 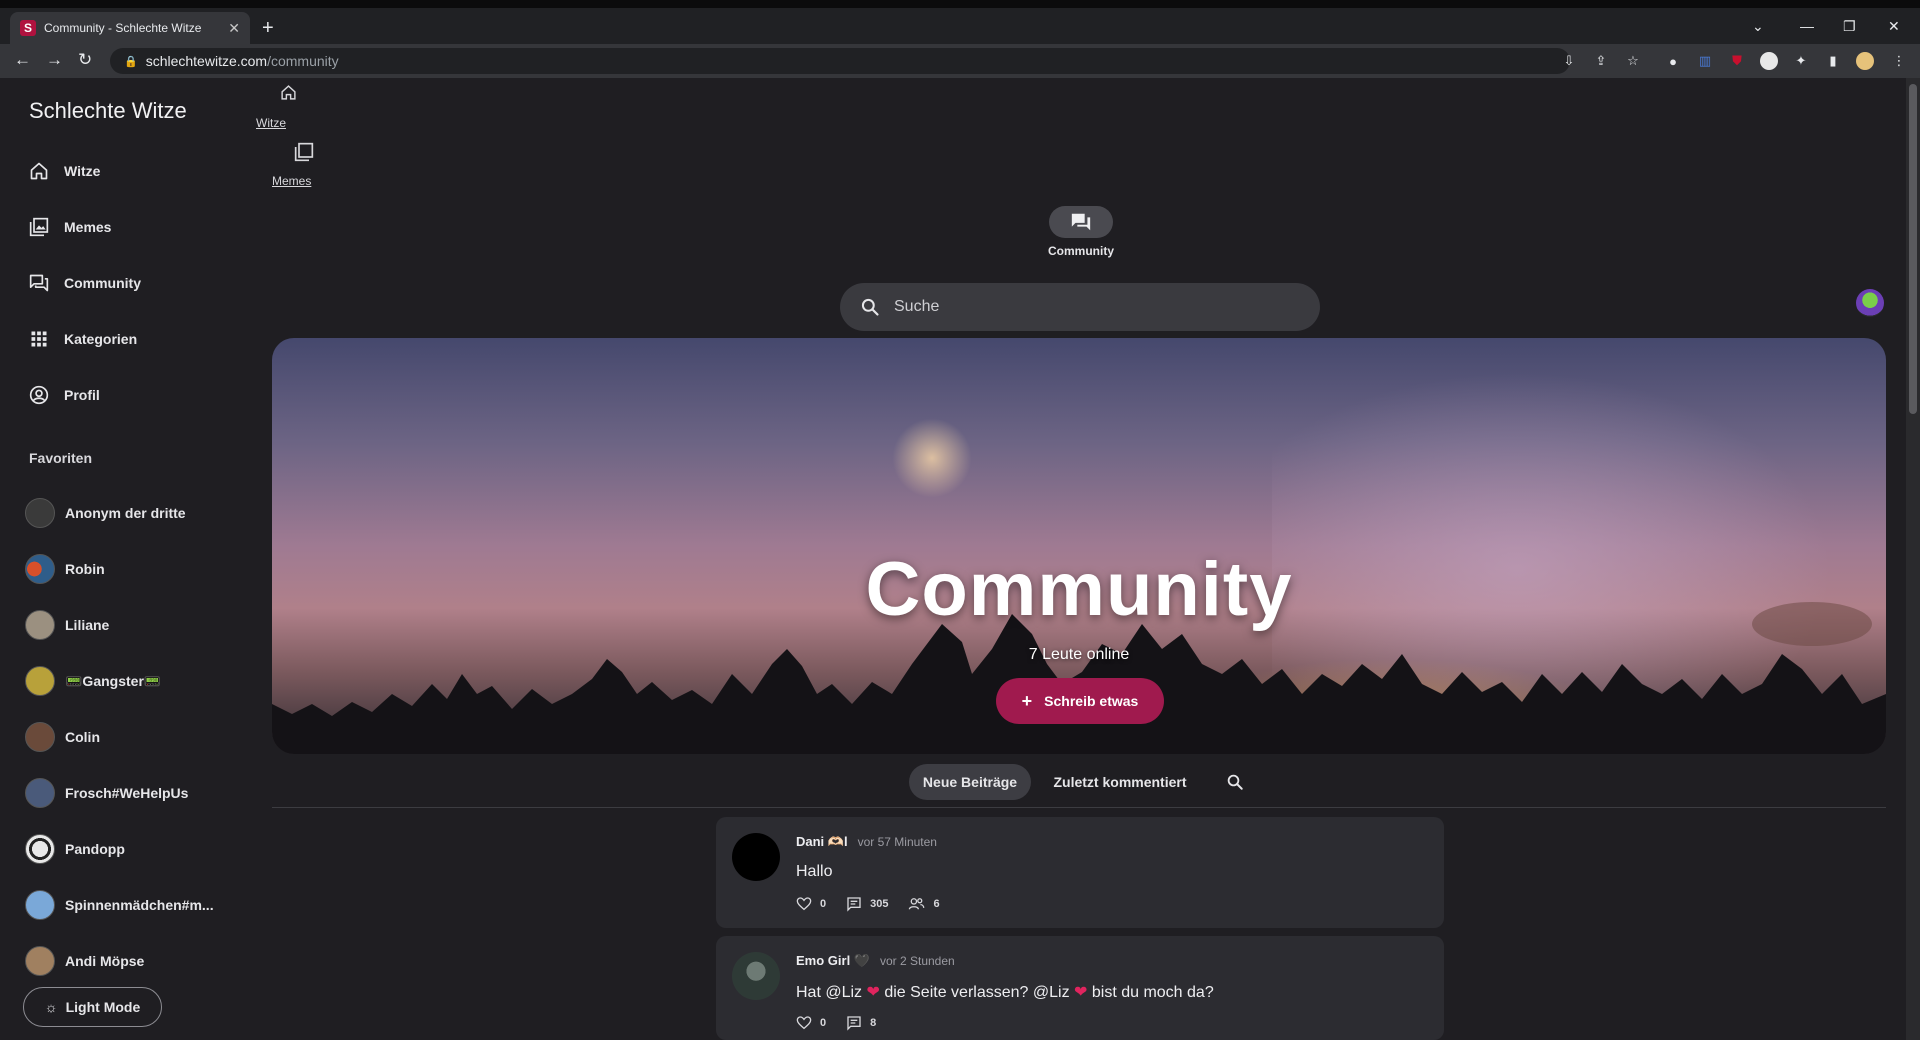 I want to click on favorite-user: Anonym der dritte, so click(x=105, y=513).